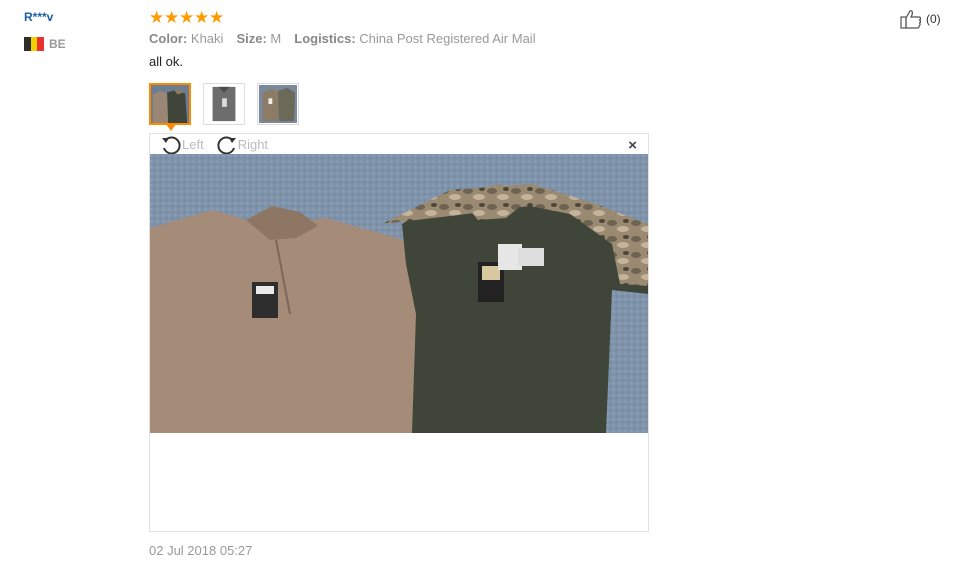  I want to click on attribute-size: Size: M, so click(258, 38).